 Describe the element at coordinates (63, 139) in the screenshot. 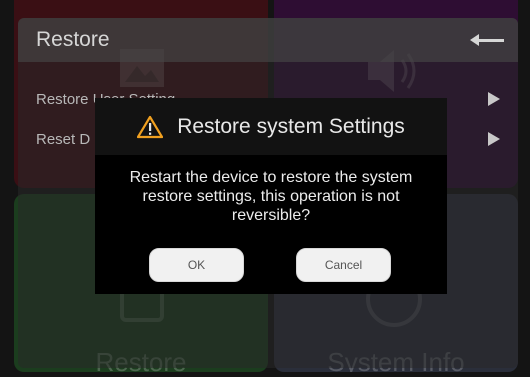

I see `reset-device-label: Reset D` at that location.